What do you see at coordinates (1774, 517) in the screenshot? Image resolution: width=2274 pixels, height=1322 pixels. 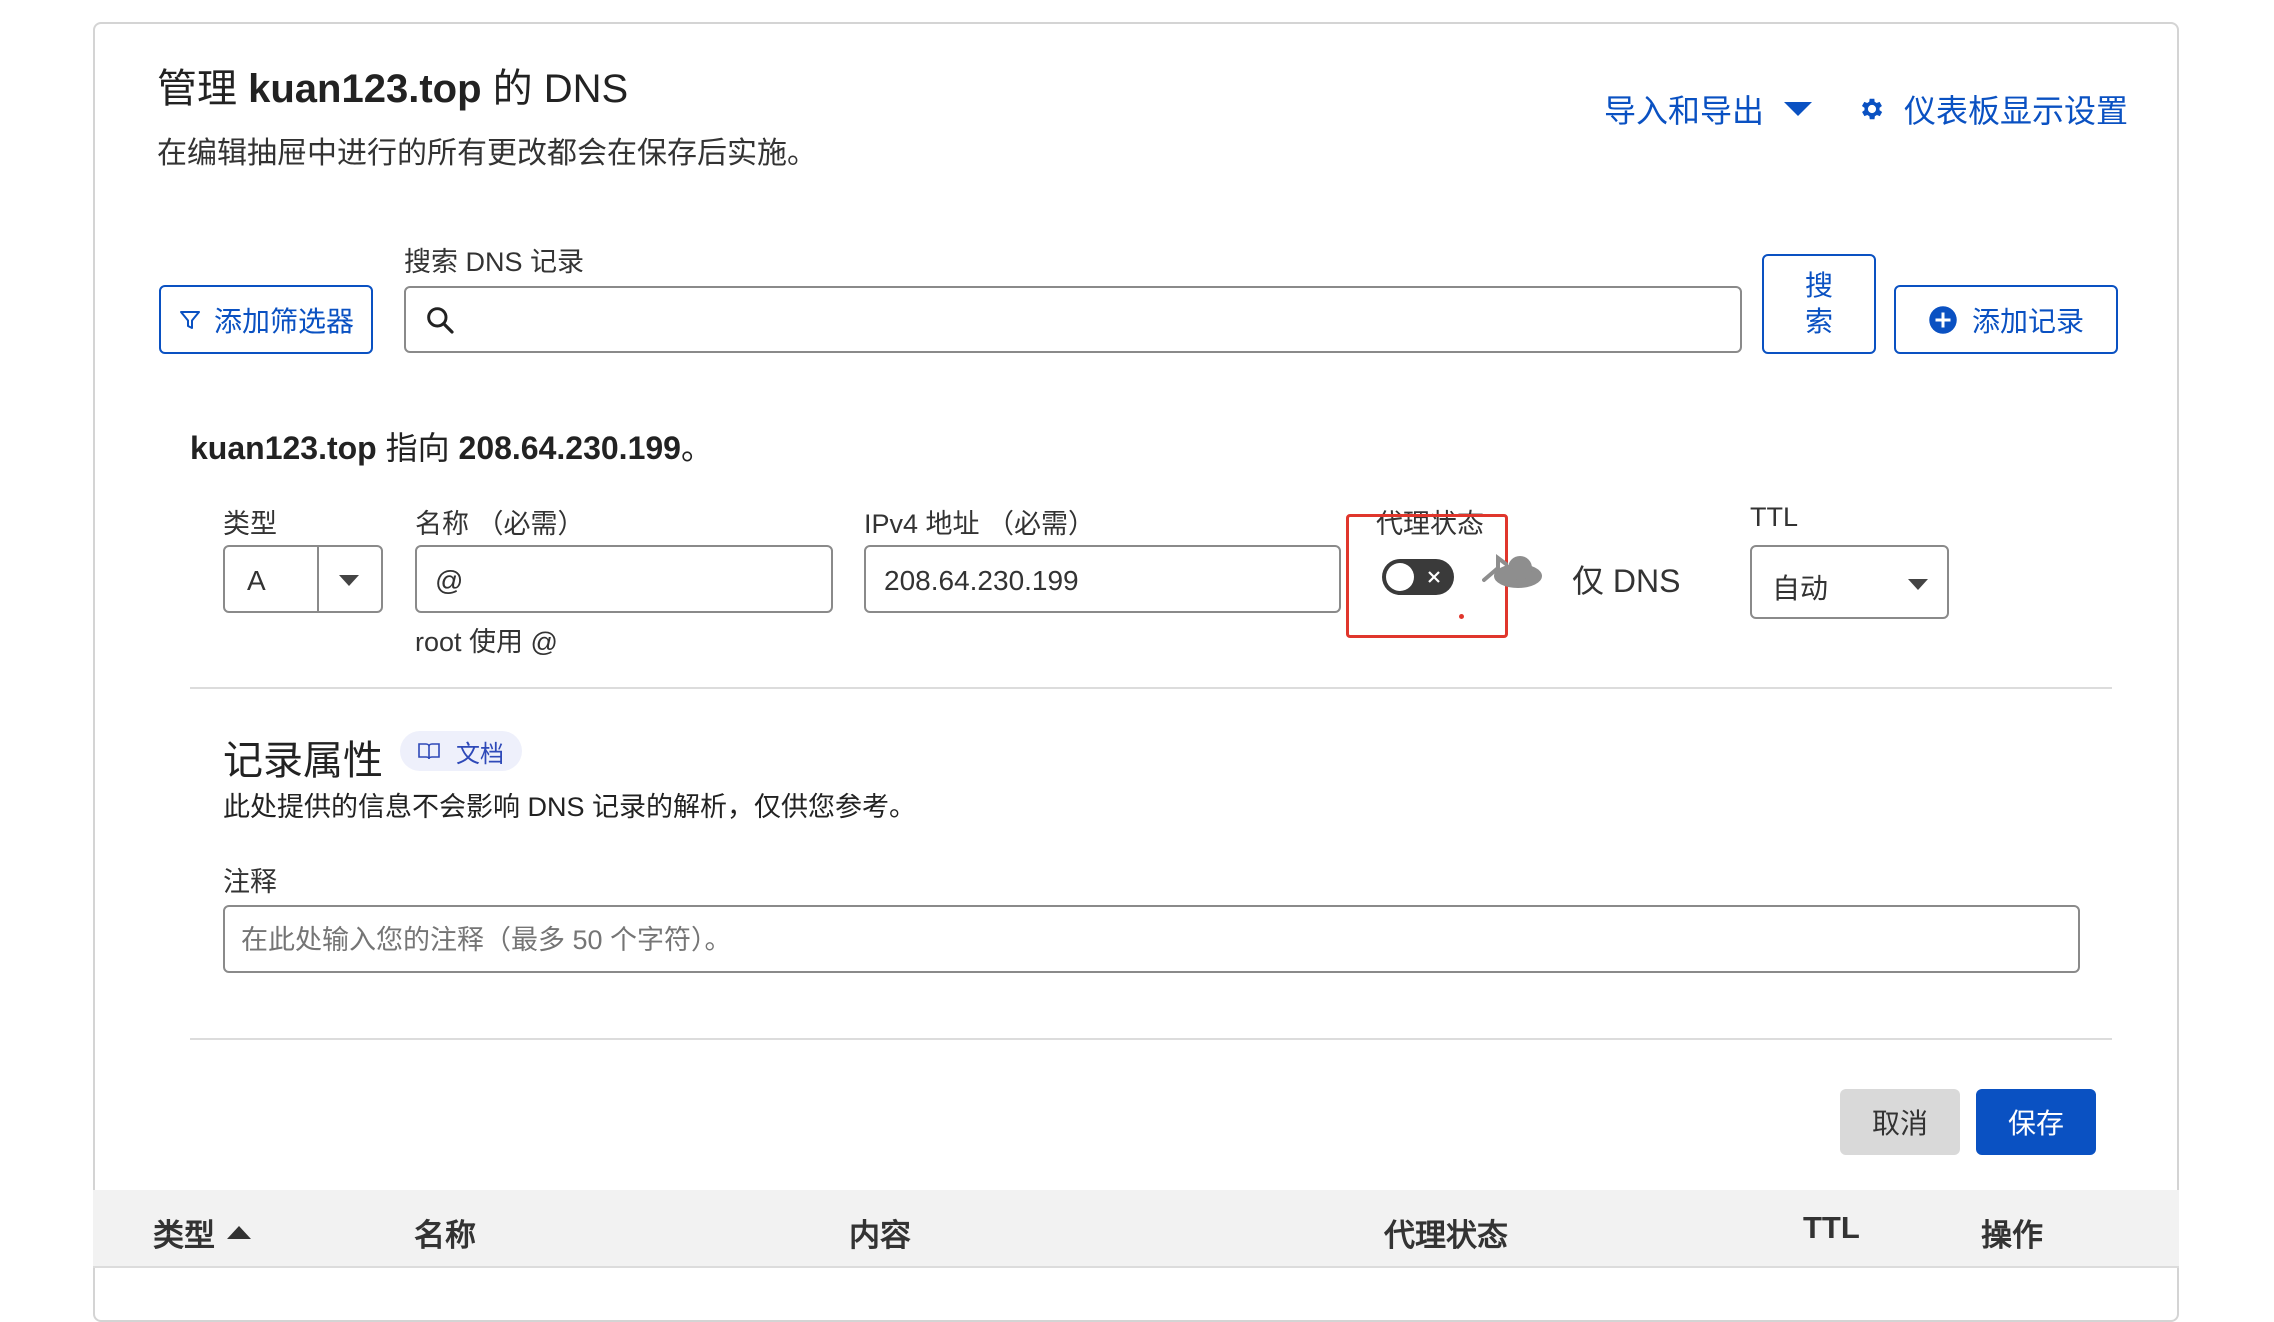 I see `ttl-label: TTL` at bounding box center [1774, 517].